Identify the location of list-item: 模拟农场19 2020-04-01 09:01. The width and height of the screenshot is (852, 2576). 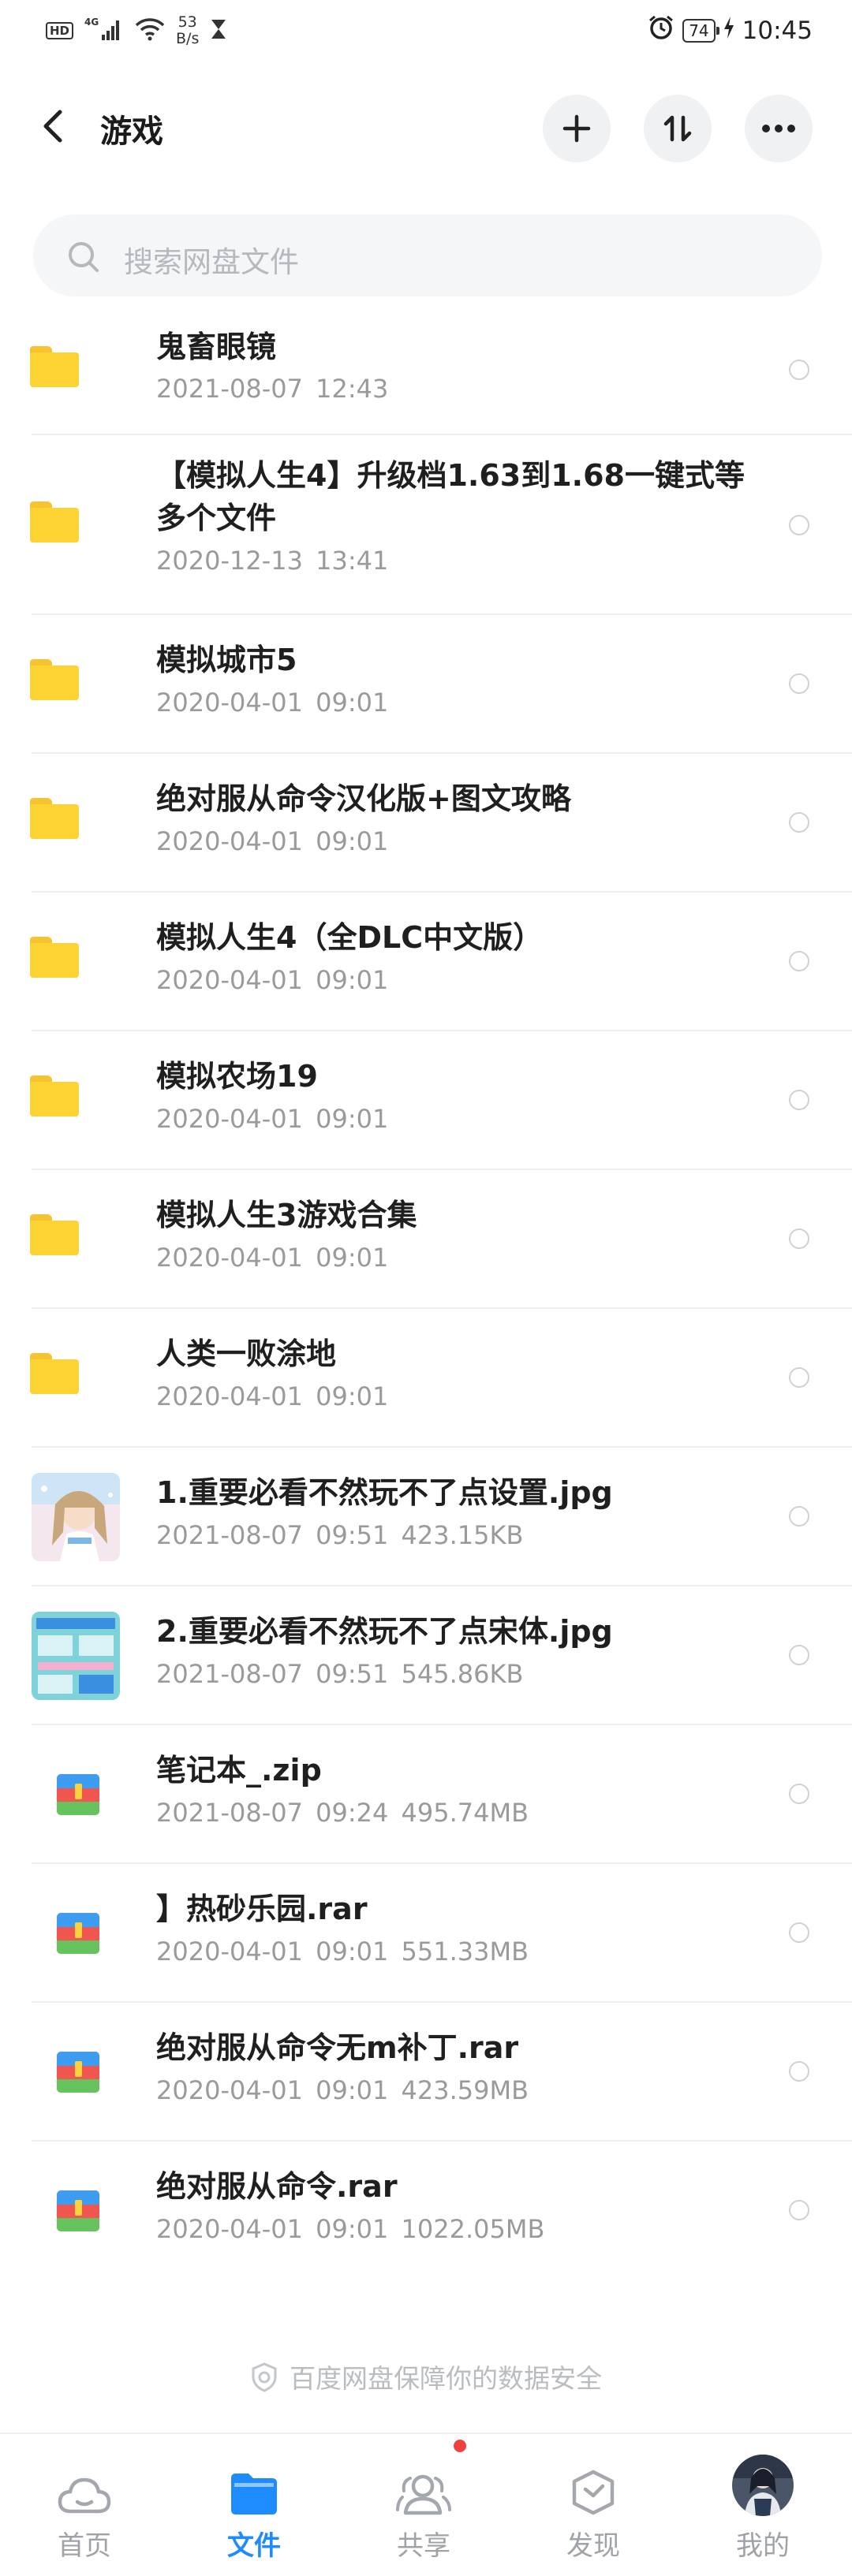
(426, 1101).